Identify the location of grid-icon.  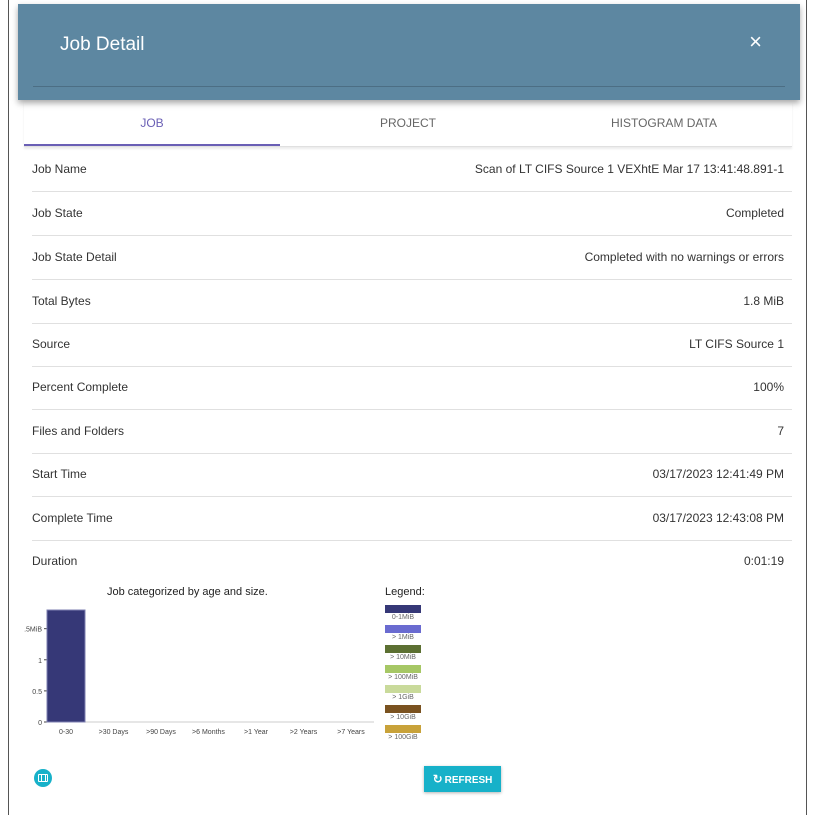
(43, 778).